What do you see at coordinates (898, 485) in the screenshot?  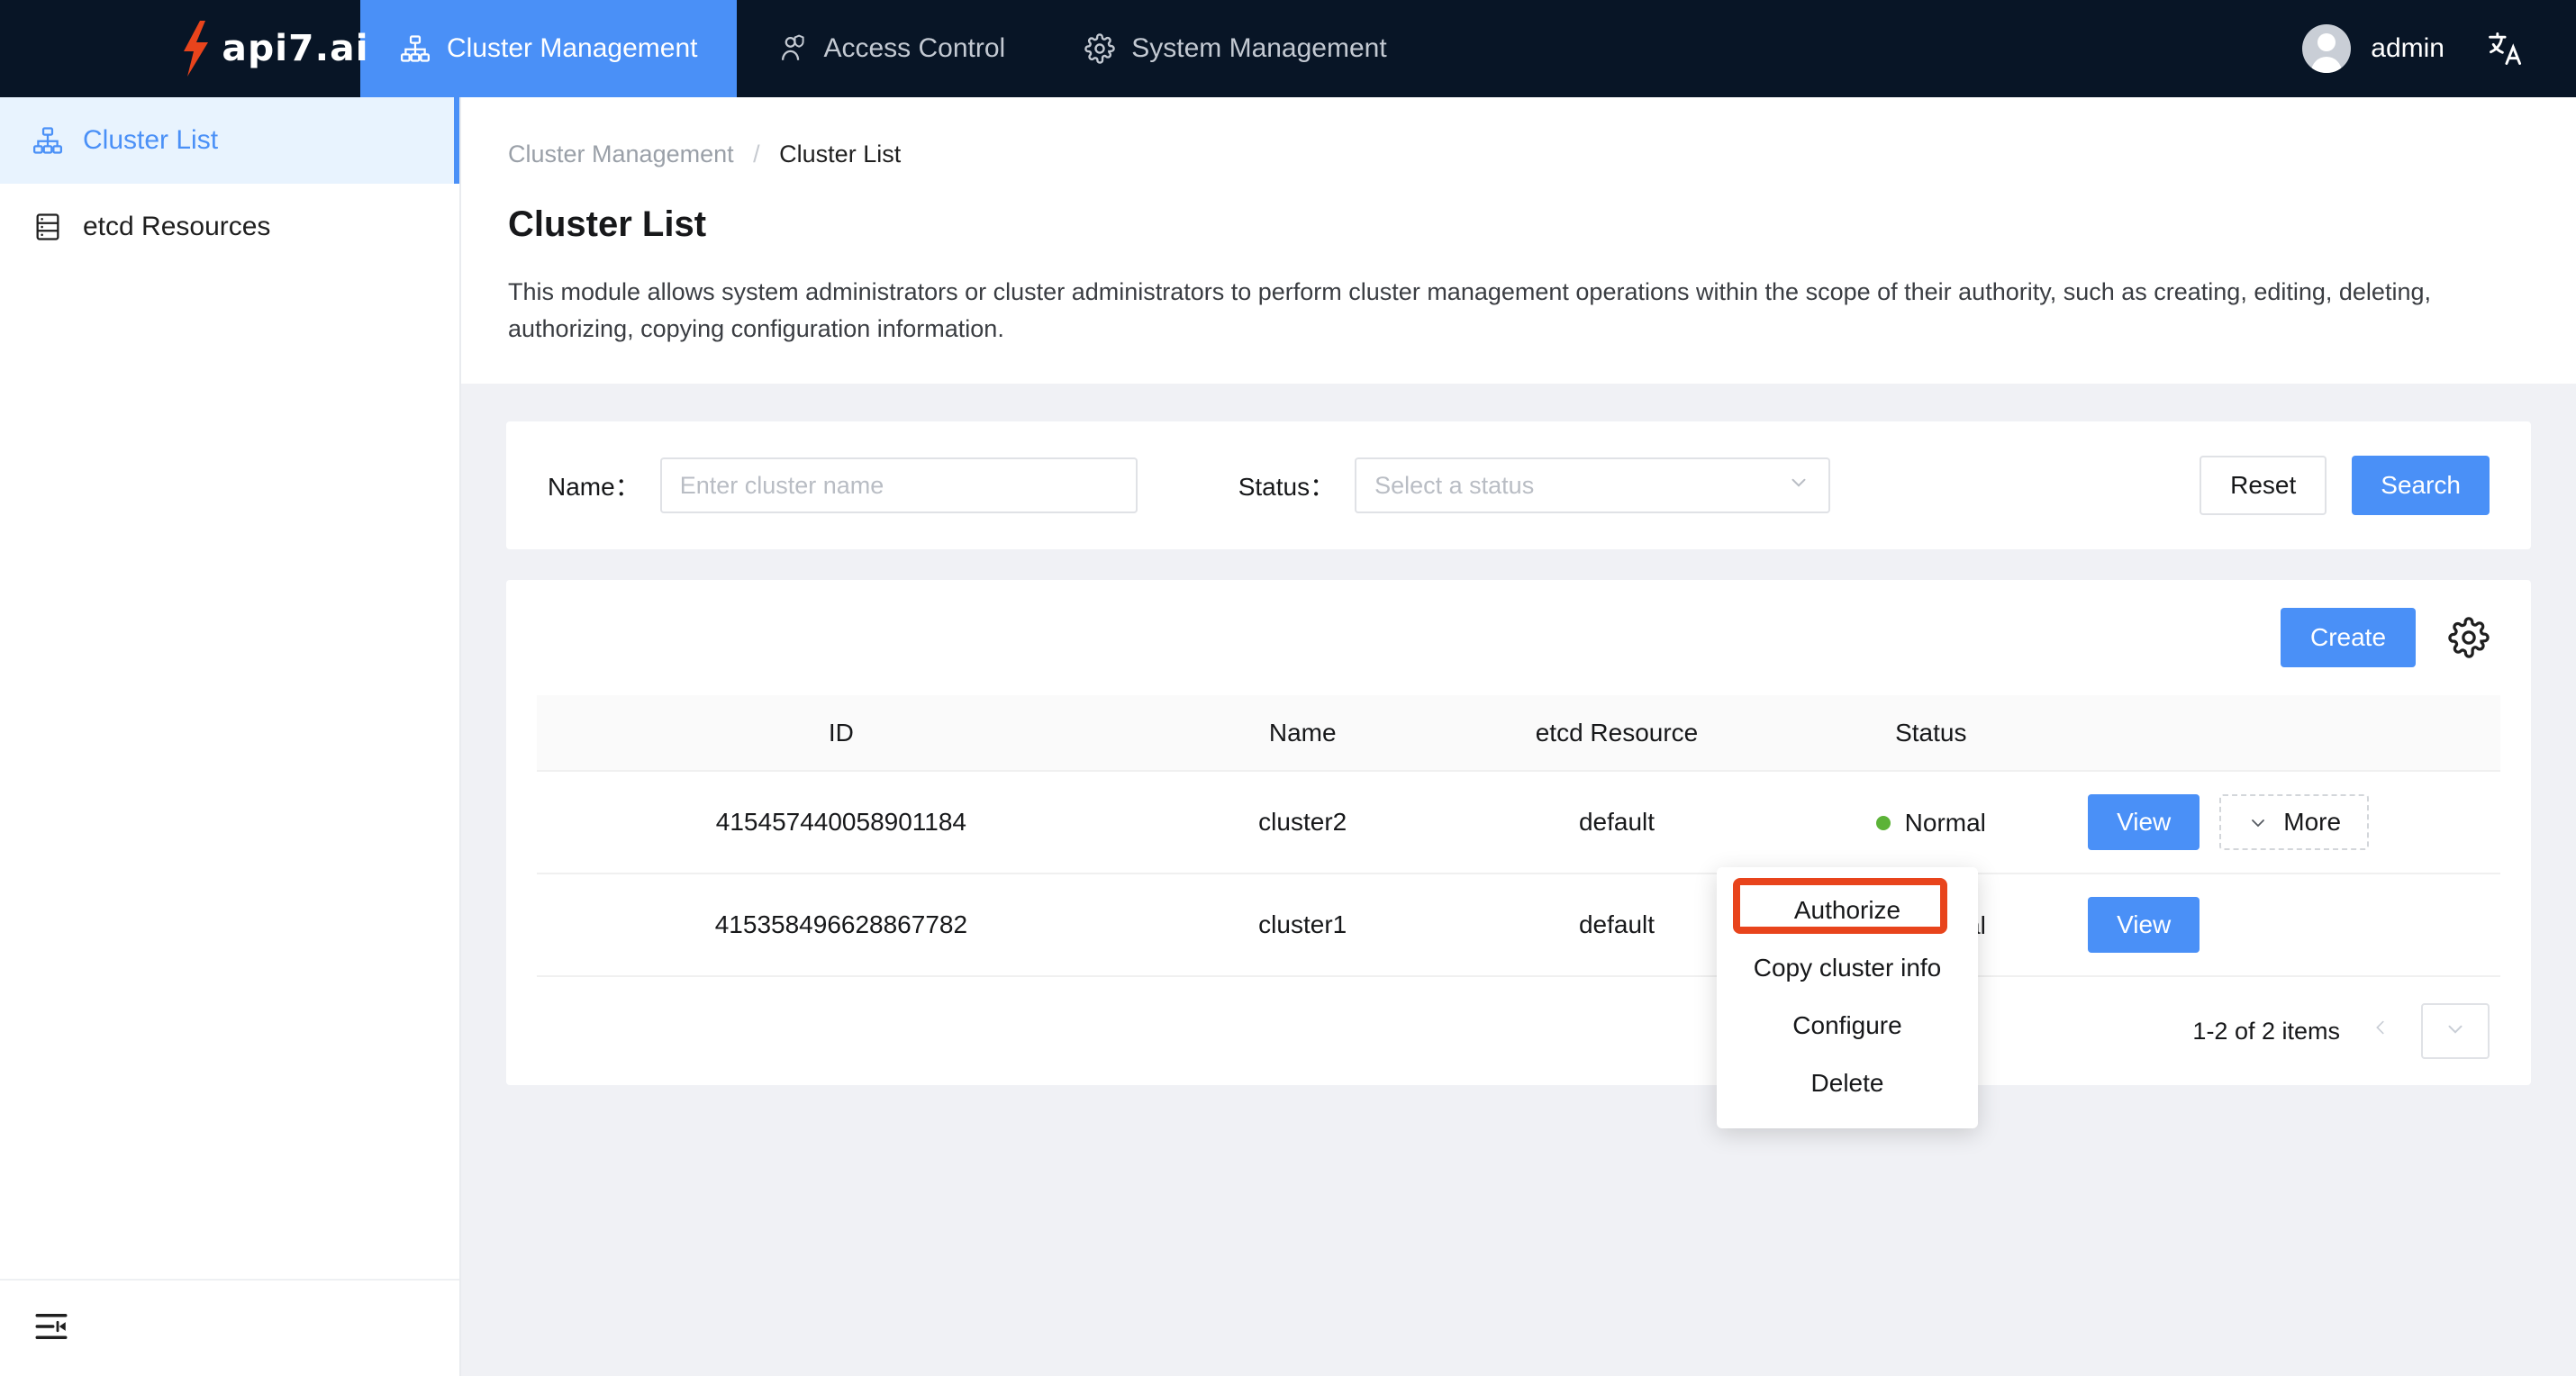 I see `cluster-name-input: Enter cluster name` at bounding box center [898, 485].